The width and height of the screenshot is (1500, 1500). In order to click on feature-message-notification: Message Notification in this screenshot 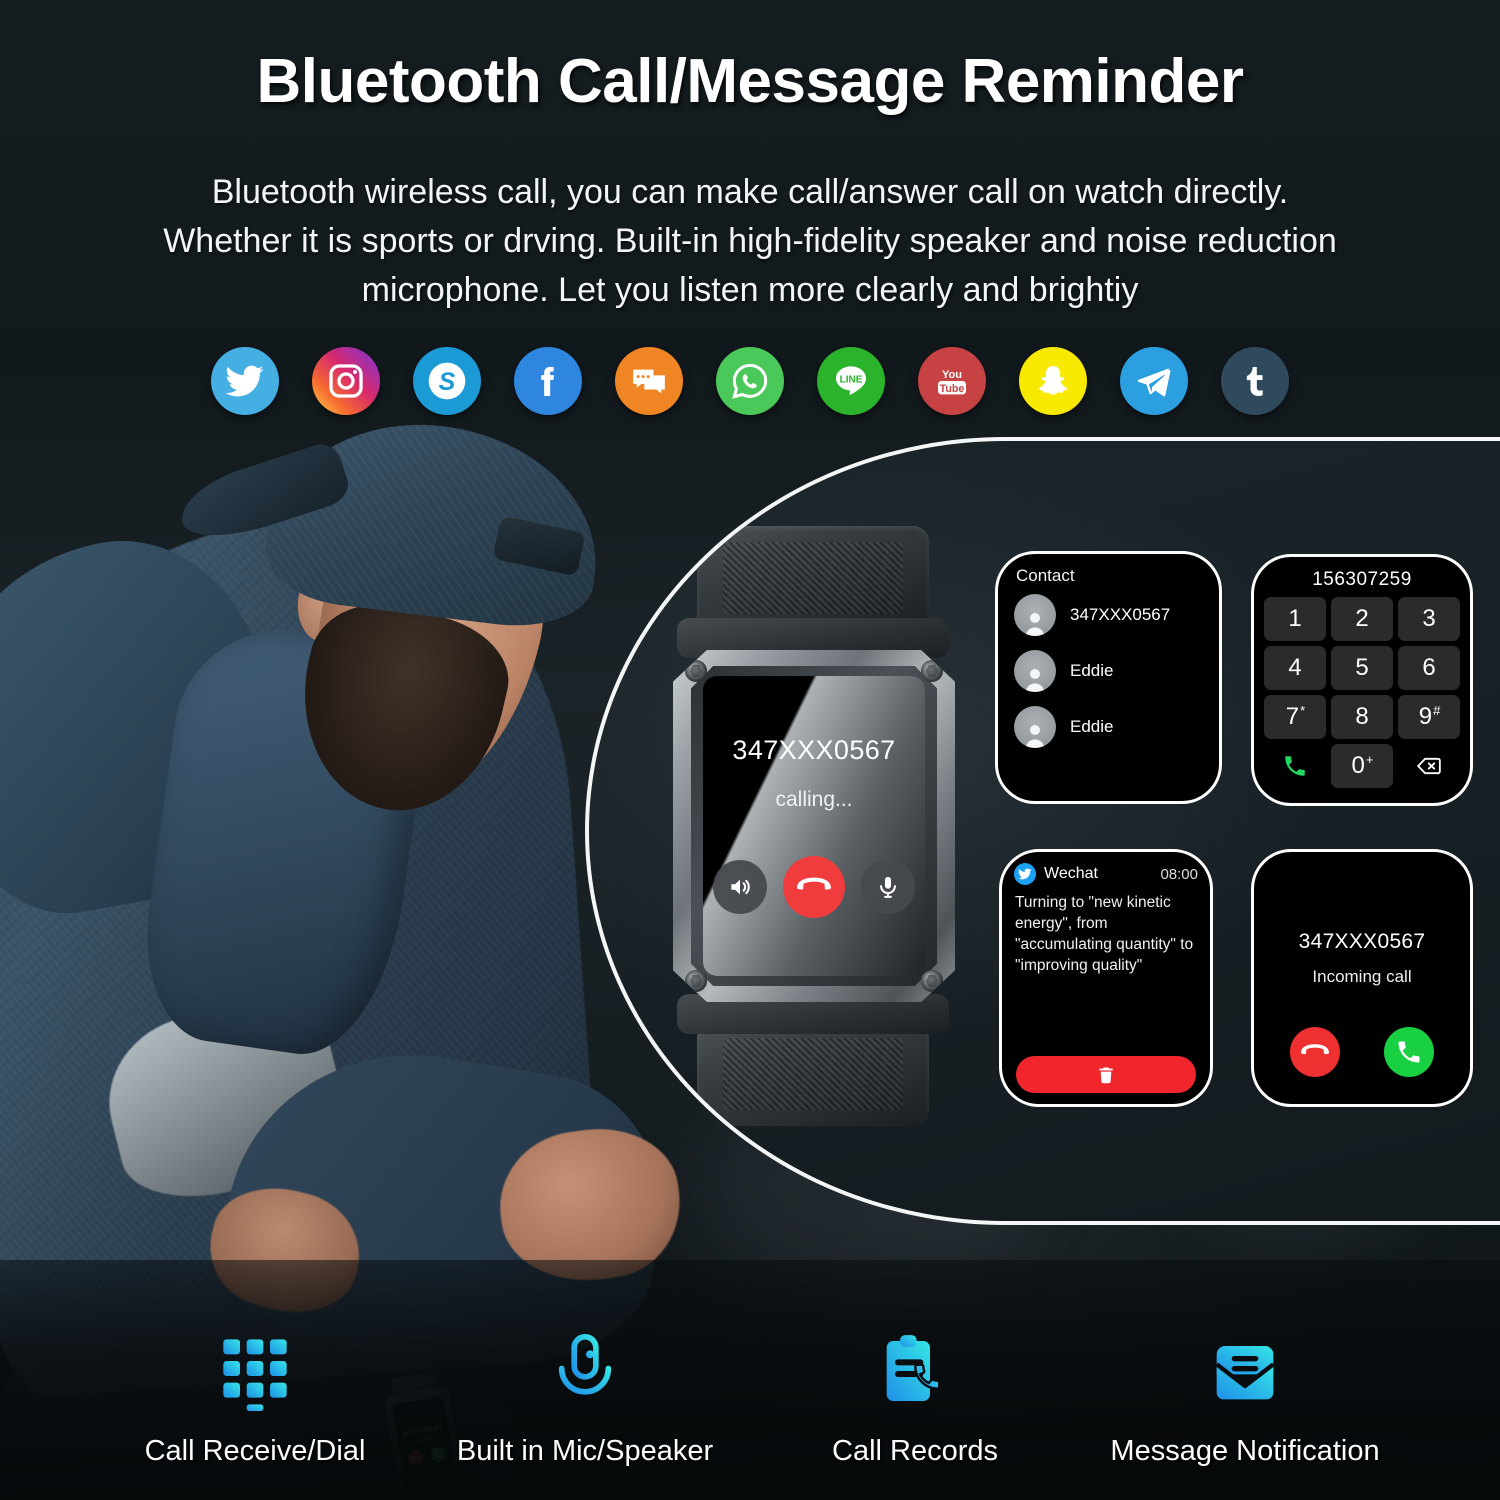, I will do `click(1245, 1395)`.